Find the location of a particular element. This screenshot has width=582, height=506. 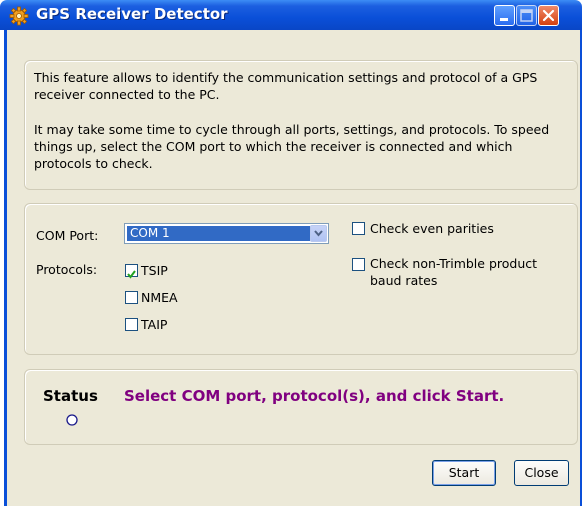

dropdown-button is located at coordinates (318, 233).